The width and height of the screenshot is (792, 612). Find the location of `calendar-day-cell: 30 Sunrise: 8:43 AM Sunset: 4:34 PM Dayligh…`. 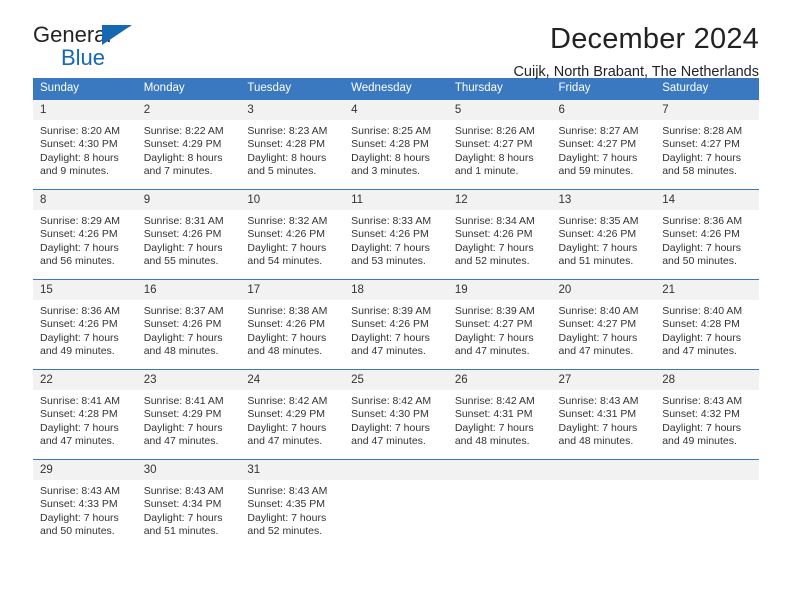

calendar-day-cell: 30 Sunrise: 8:43 AM Sunset: 4:34 PM Dayligh… is located at coordinates (188, 504).